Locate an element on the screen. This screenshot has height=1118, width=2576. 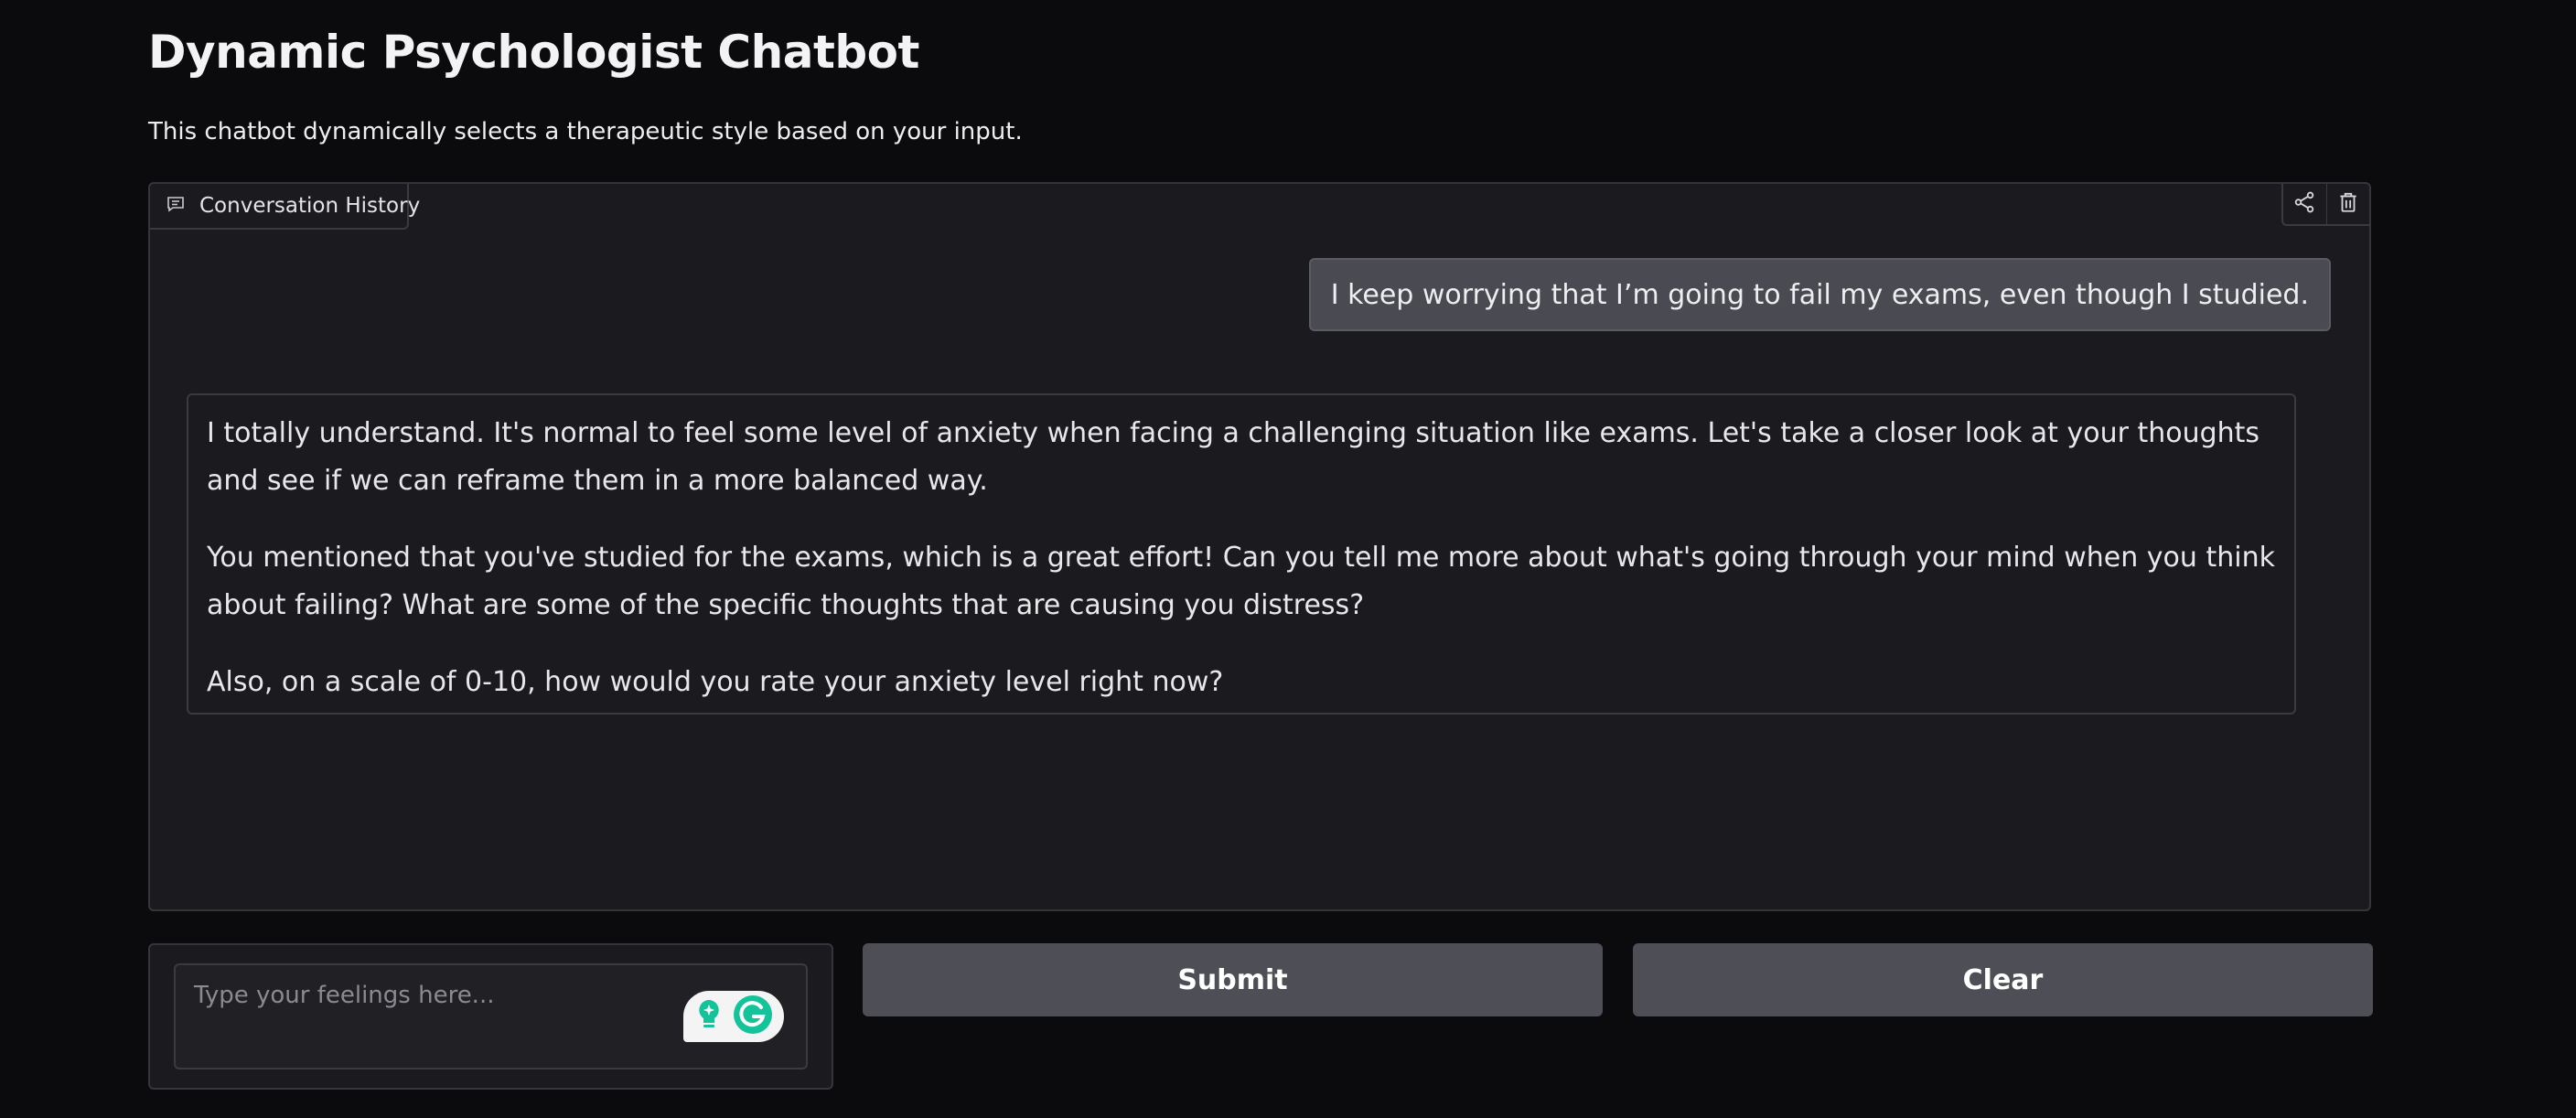
trash-icon is located at coordinates (2348, 204).